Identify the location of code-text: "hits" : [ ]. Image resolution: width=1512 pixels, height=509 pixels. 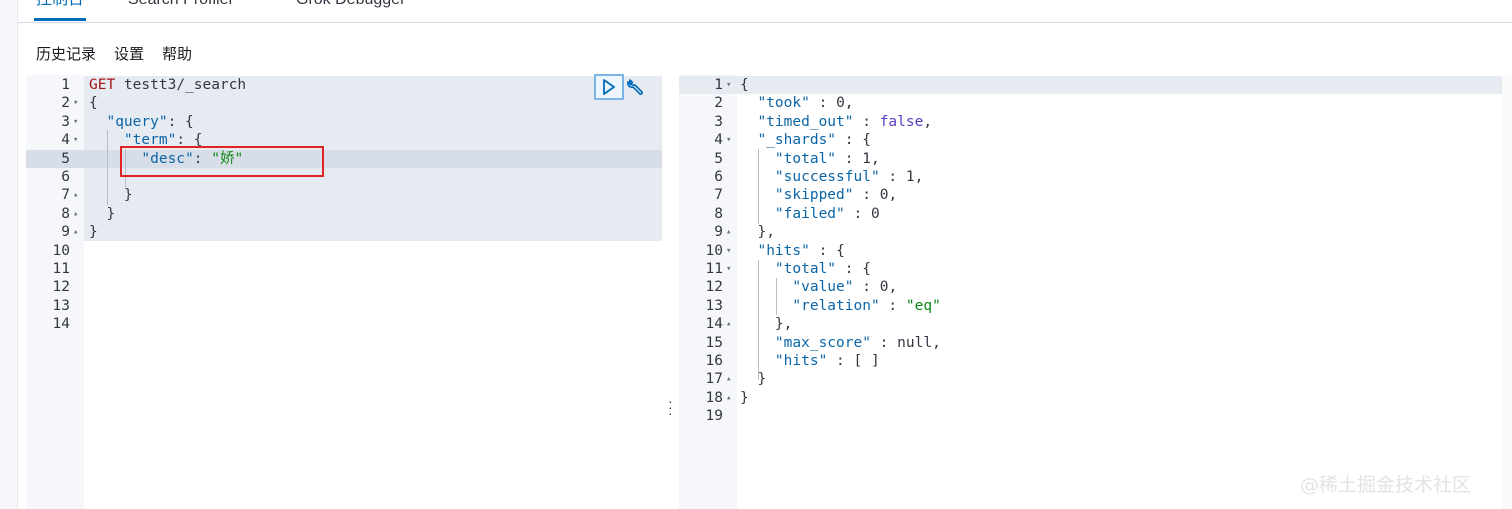
(827, 361).